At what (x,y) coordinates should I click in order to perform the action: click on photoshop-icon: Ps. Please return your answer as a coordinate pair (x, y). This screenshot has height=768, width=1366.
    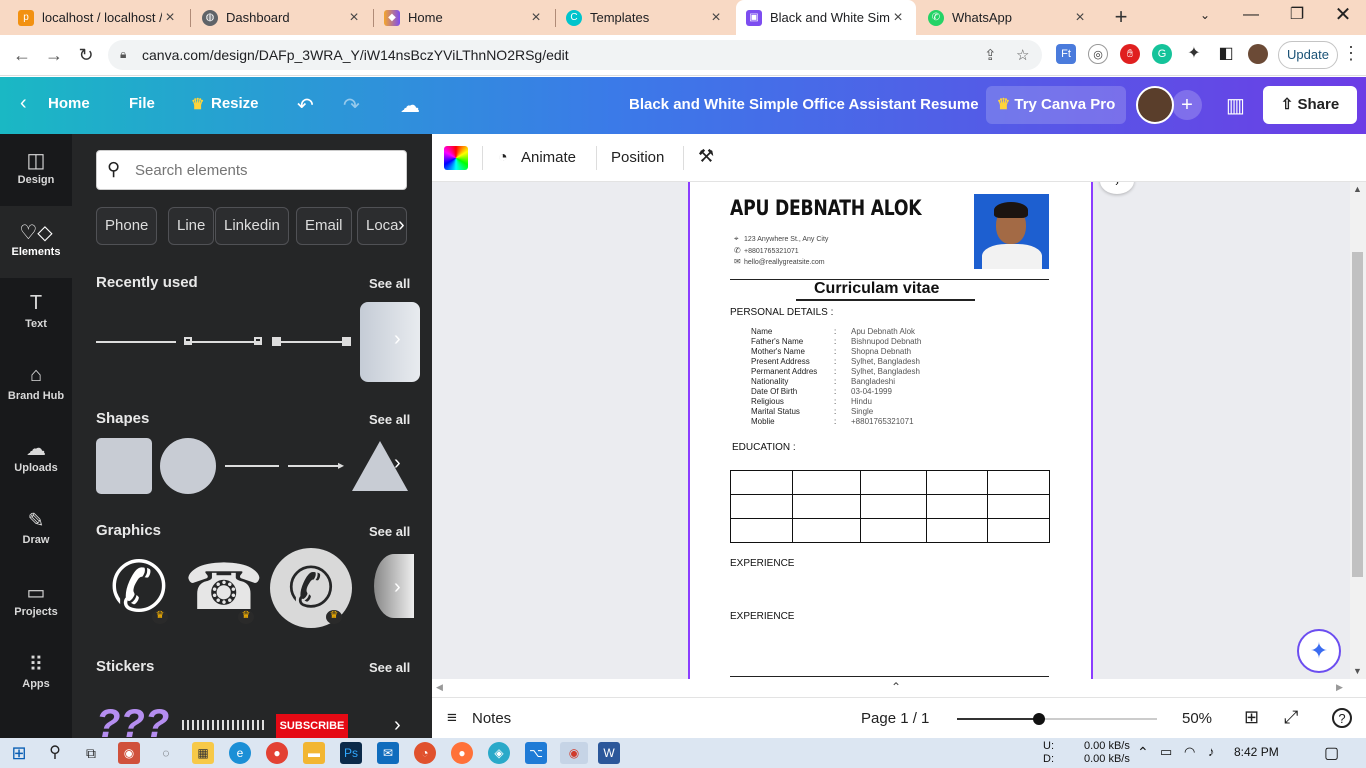
    Looking at the image, I should click on (351, 753).